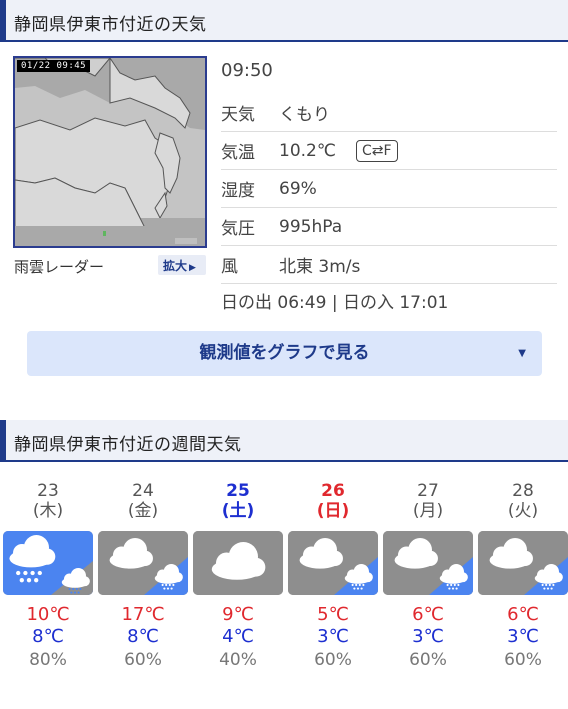 This screenshot has width=568, height=709. I want to click on forecast-day: 24 (金) 17℃ 8℃ 60%, so click(143, 577).